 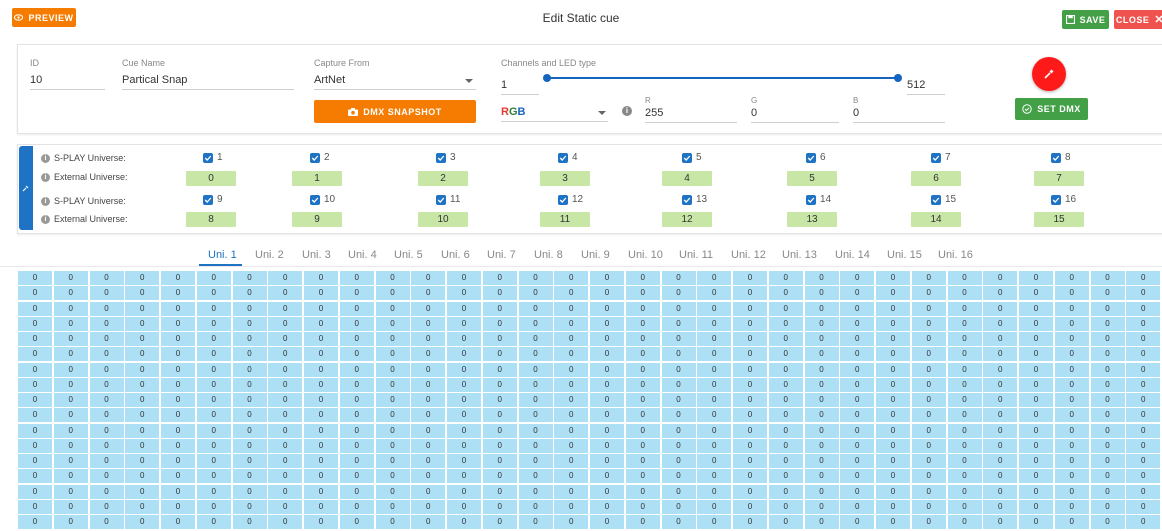 What do you see at coordinates (208, 81) in the screenshot?
I see `cue-name-field: Partical Snap` at bounding box center [208, 81].